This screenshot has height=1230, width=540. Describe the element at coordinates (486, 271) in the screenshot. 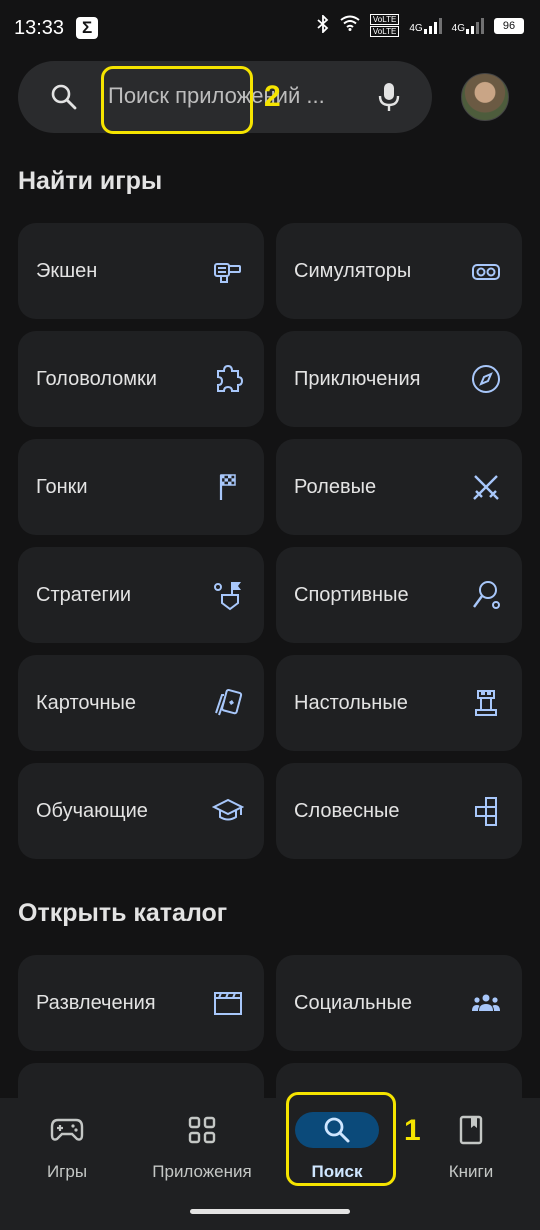

I see `vr-headset-icon` at that location.